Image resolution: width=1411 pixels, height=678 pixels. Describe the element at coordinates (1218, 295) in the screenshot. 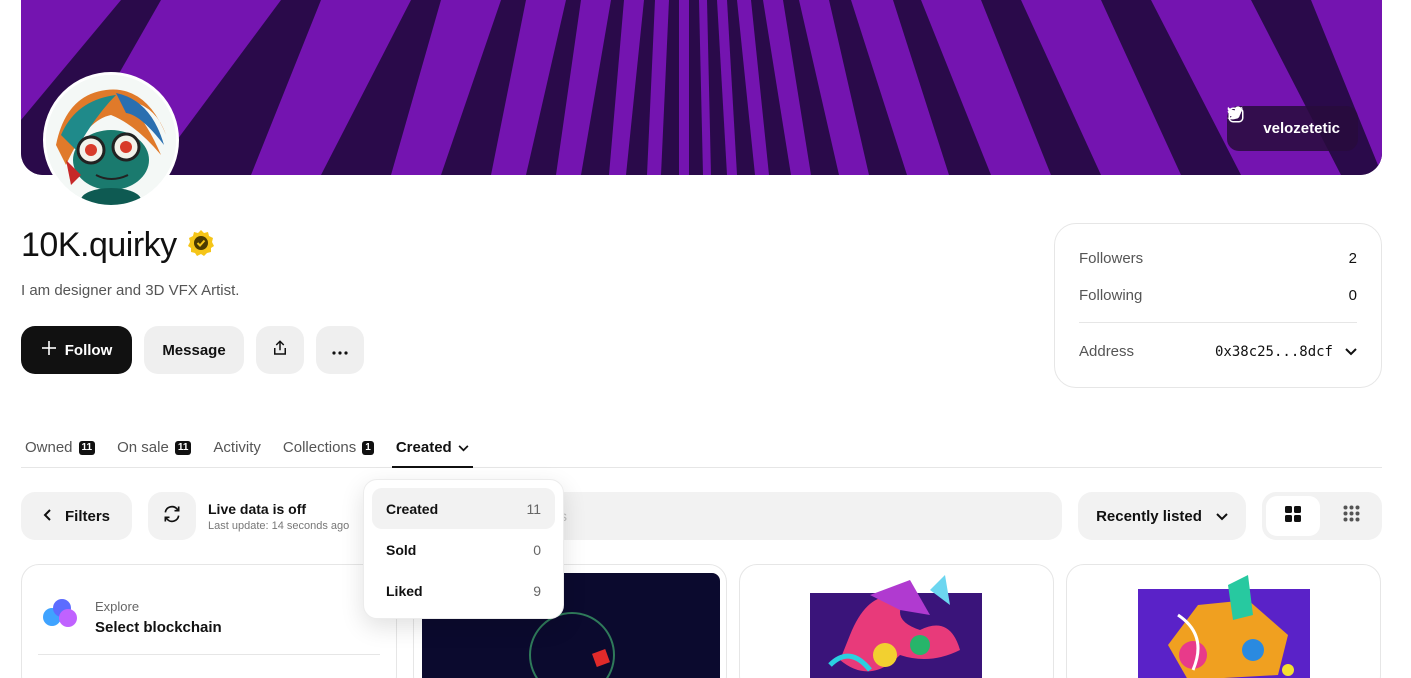

I see `following-row: Following 0` at that location.